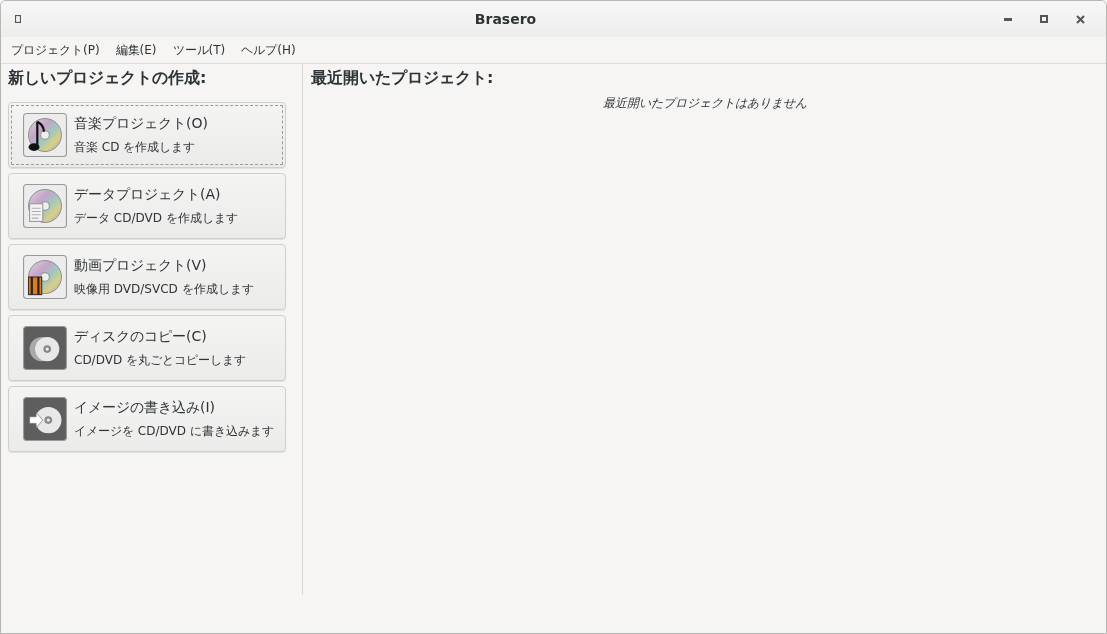  Describe the element at coordinates (18, 19) in the screenshot. I see `window-icon` at that location.